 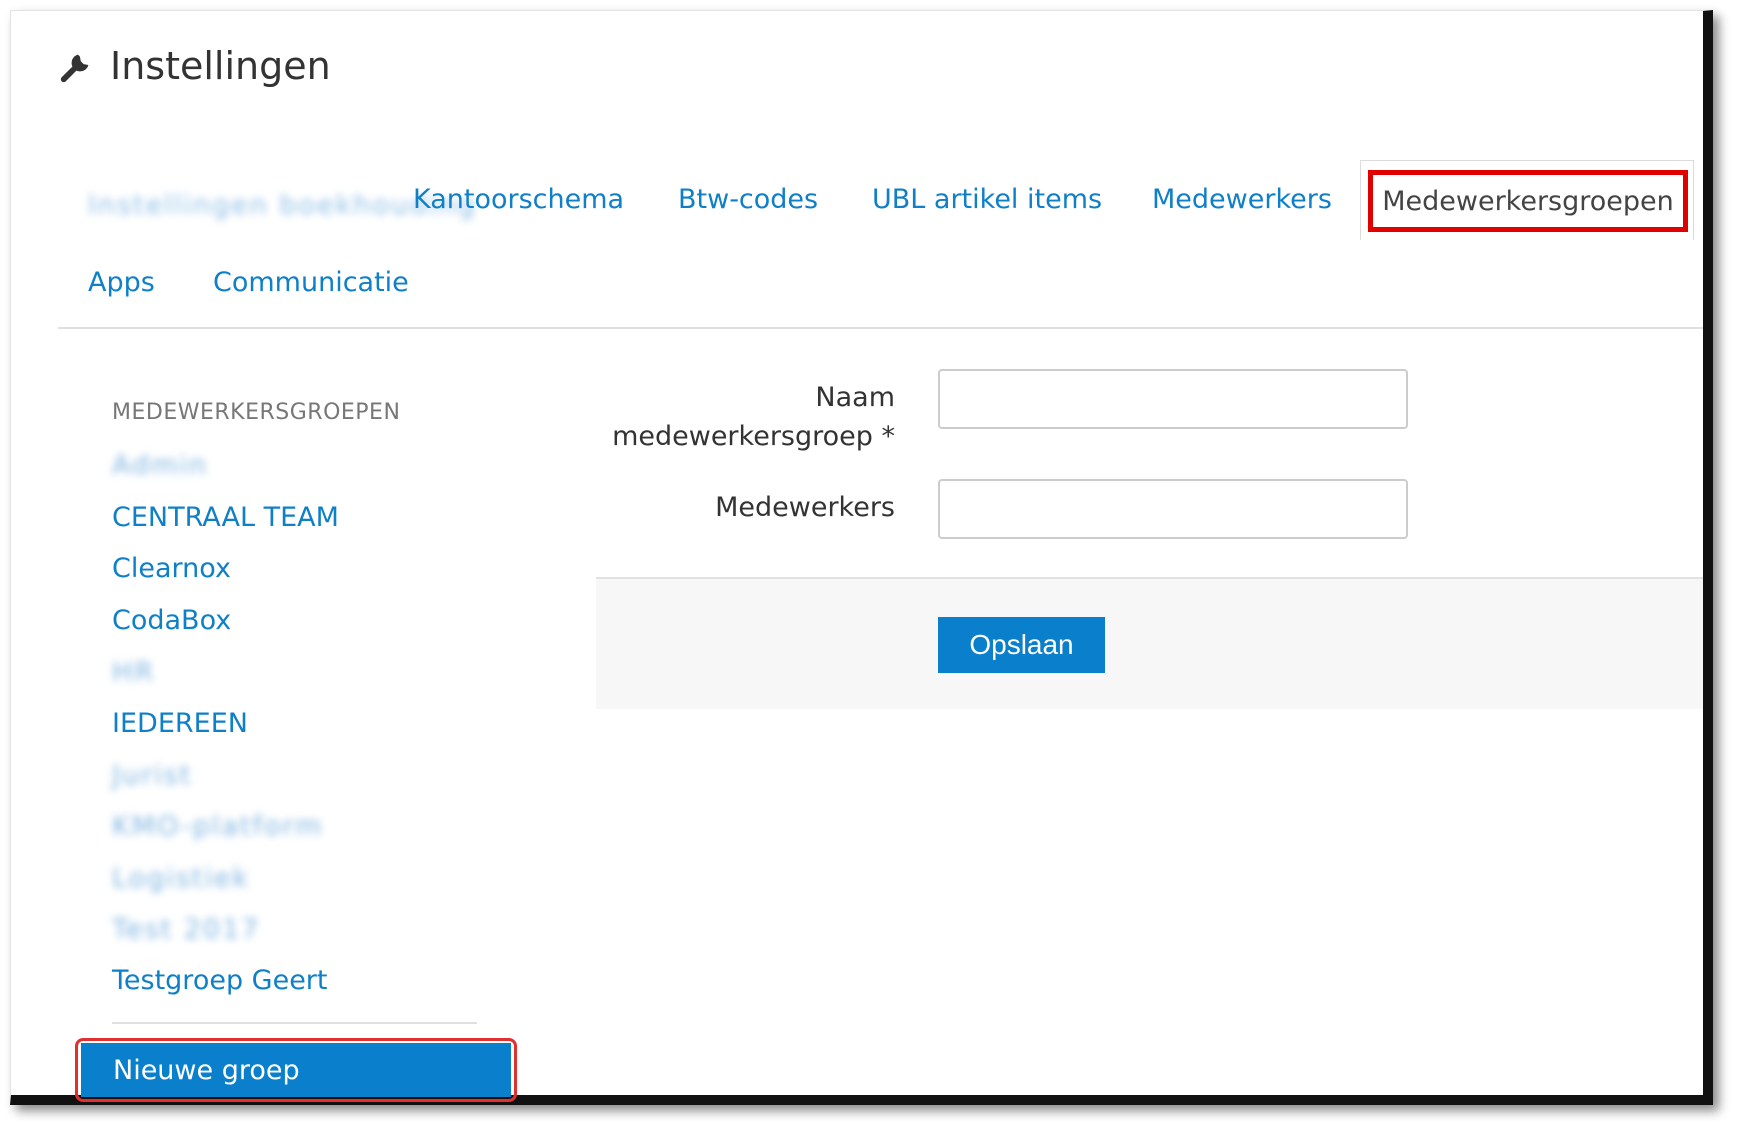 What do you see at coordinates (181, 878) in the screenshot?
I see `group-item: Logistiek` at bounding box center [181, 878].